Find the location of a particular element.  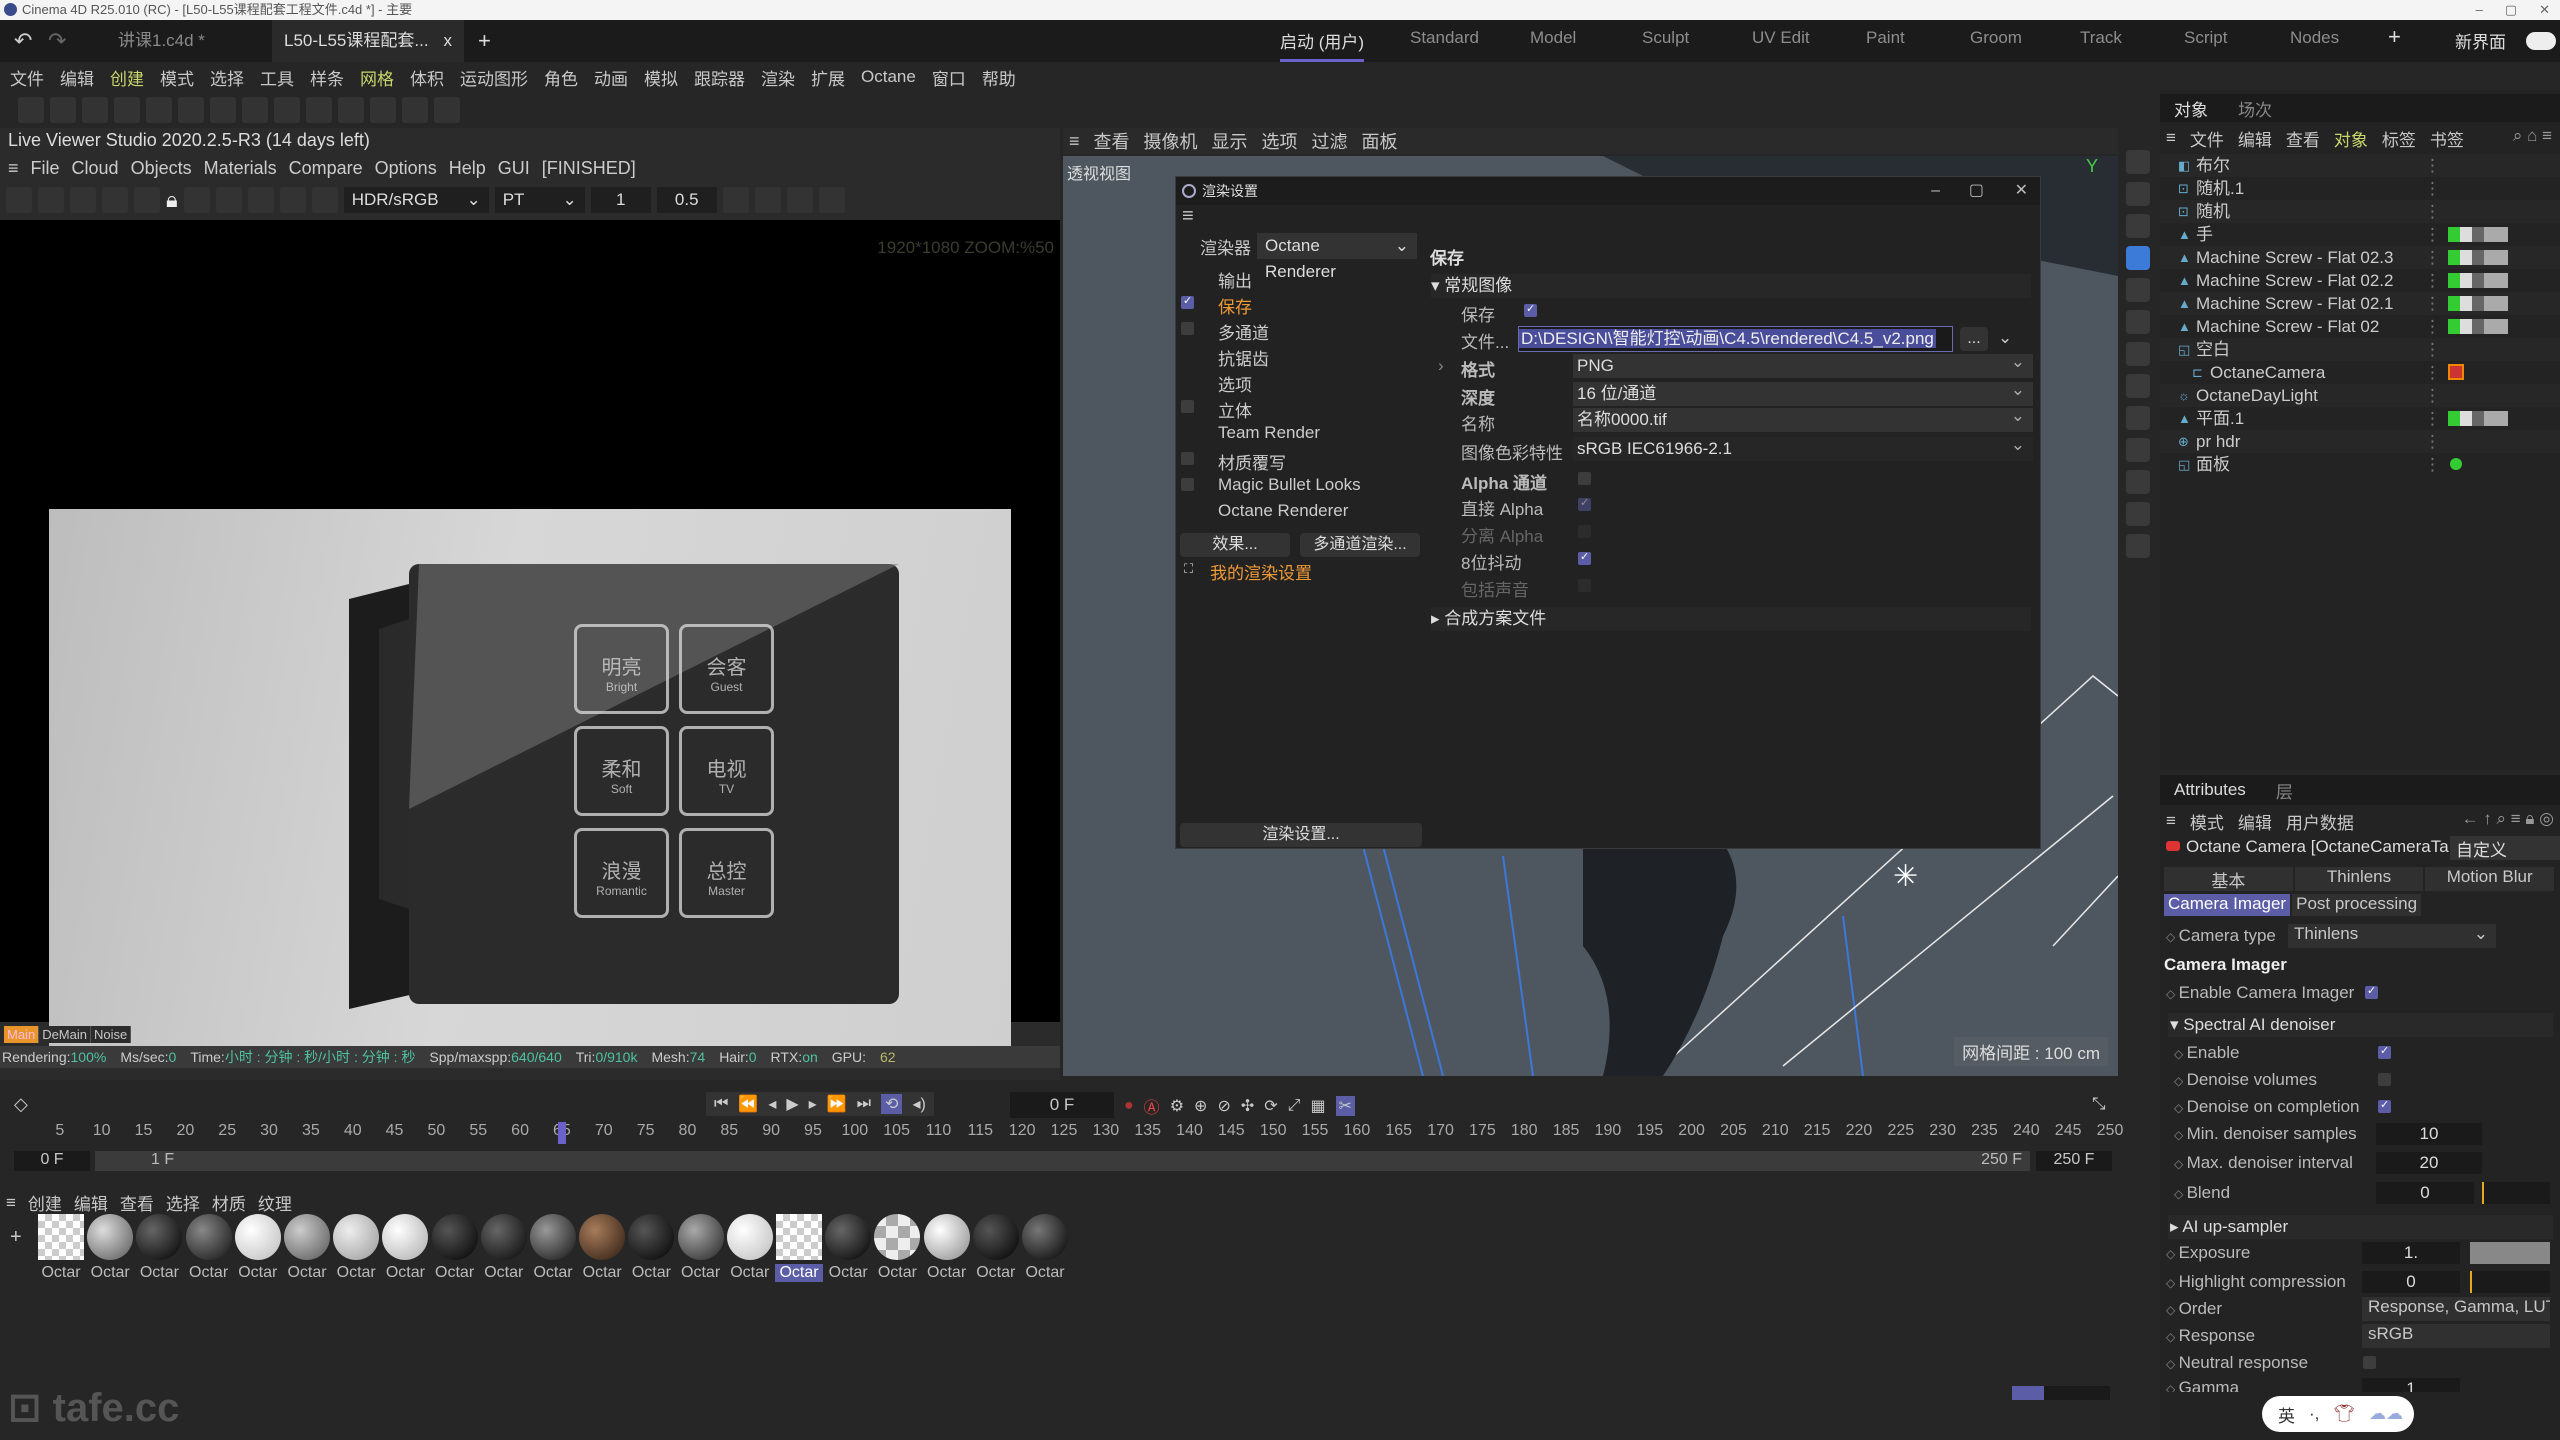

item-checkbox is located at coordinates (1187, 301).